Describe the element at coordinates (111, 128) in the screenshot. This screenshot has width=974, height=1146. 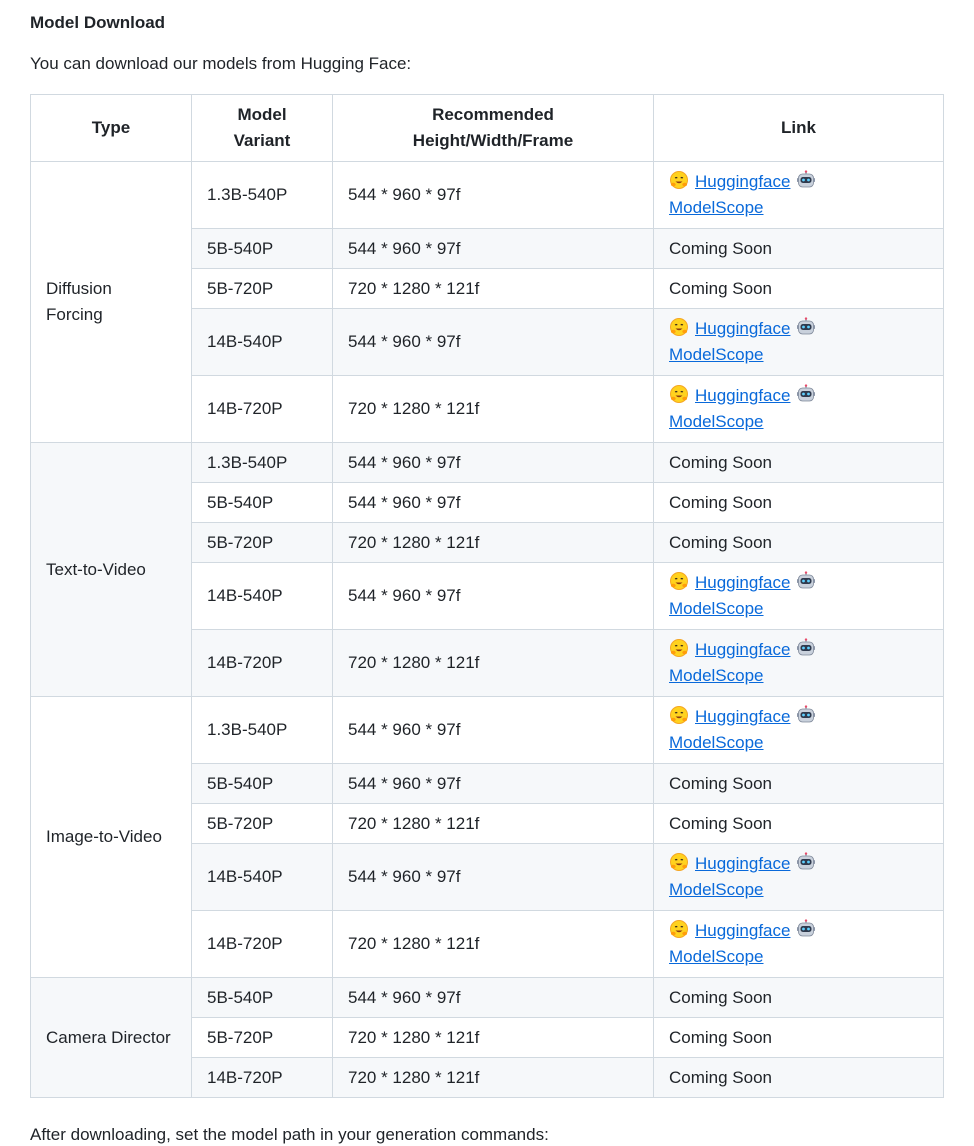
I see `header-type: Type` at that location.